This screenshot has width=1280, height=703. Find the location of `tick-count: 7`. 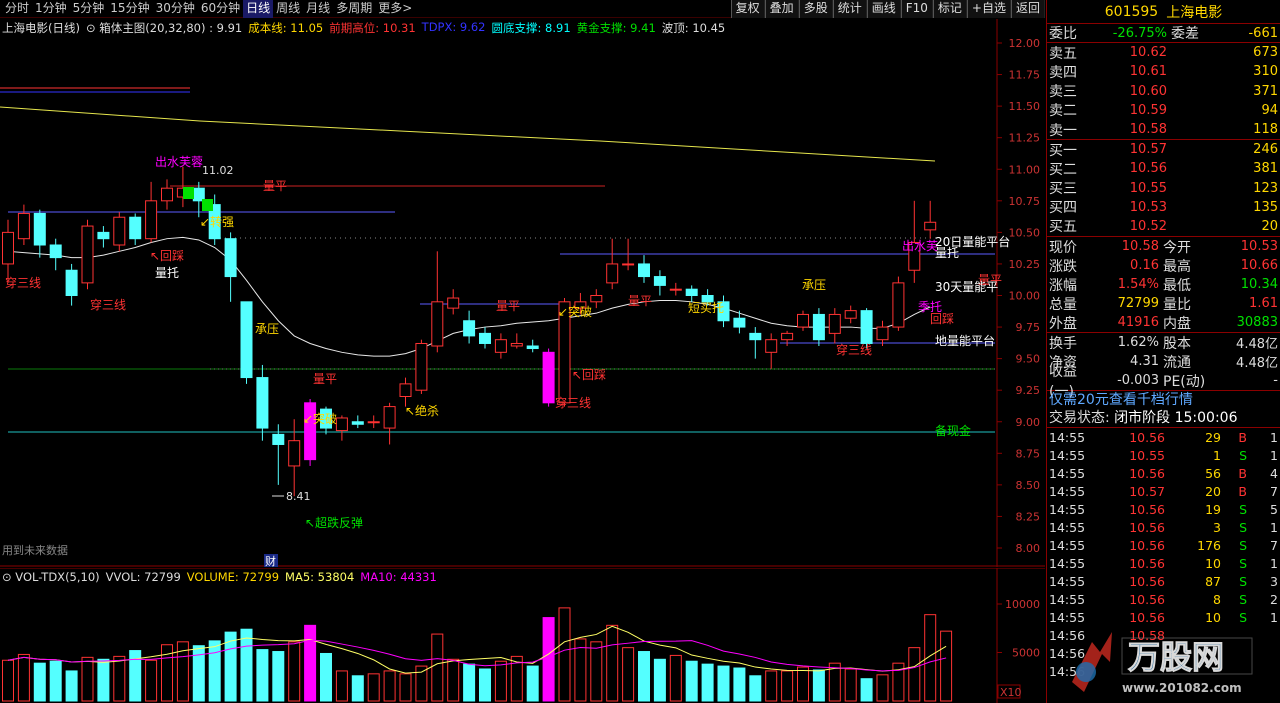

tick-count: 7 is located at coordinates (1274, 491).